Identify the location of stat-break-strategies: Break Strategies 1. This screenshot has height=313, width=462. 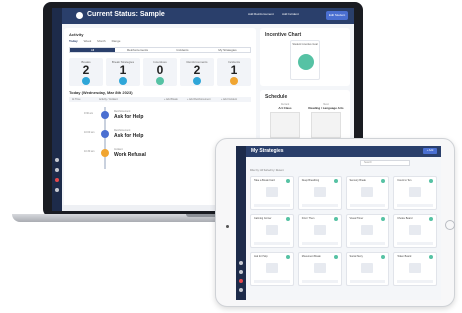
(123, 72).